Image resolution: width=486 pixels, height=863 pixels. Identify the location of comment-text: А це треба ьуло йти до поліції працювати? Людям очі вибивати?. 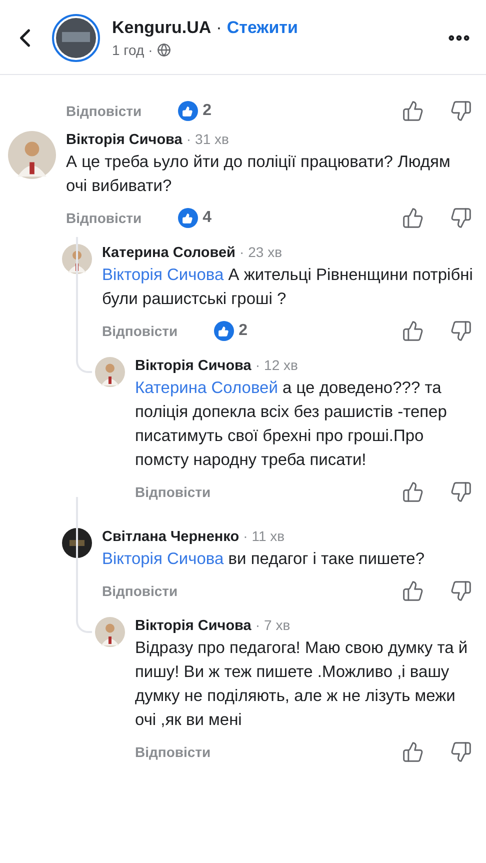
(259, 174).